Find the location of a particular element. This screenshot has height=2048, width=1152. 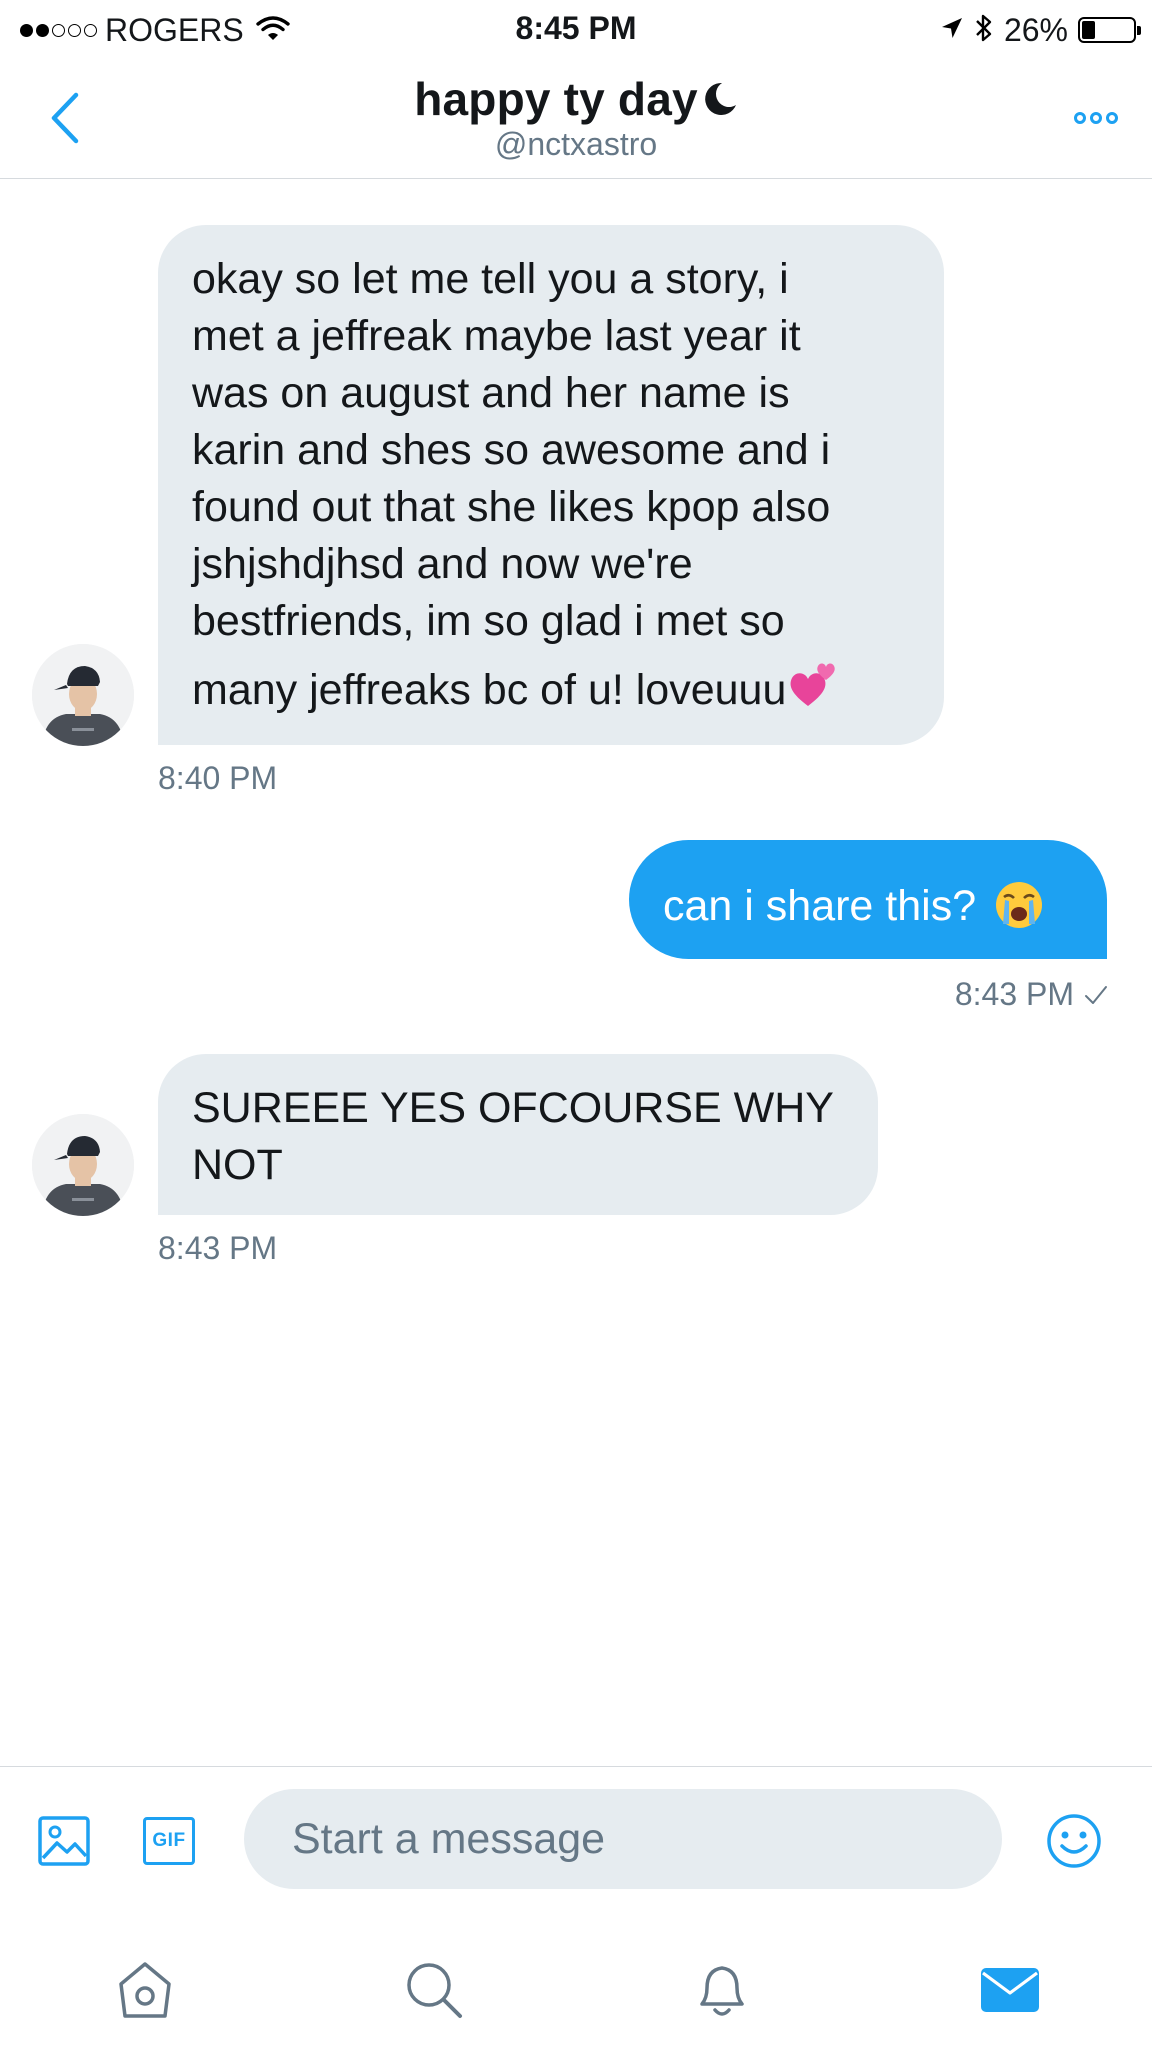

status-bar: ROGERS 8:45 PM 26% is located at coordinates (576, 29).